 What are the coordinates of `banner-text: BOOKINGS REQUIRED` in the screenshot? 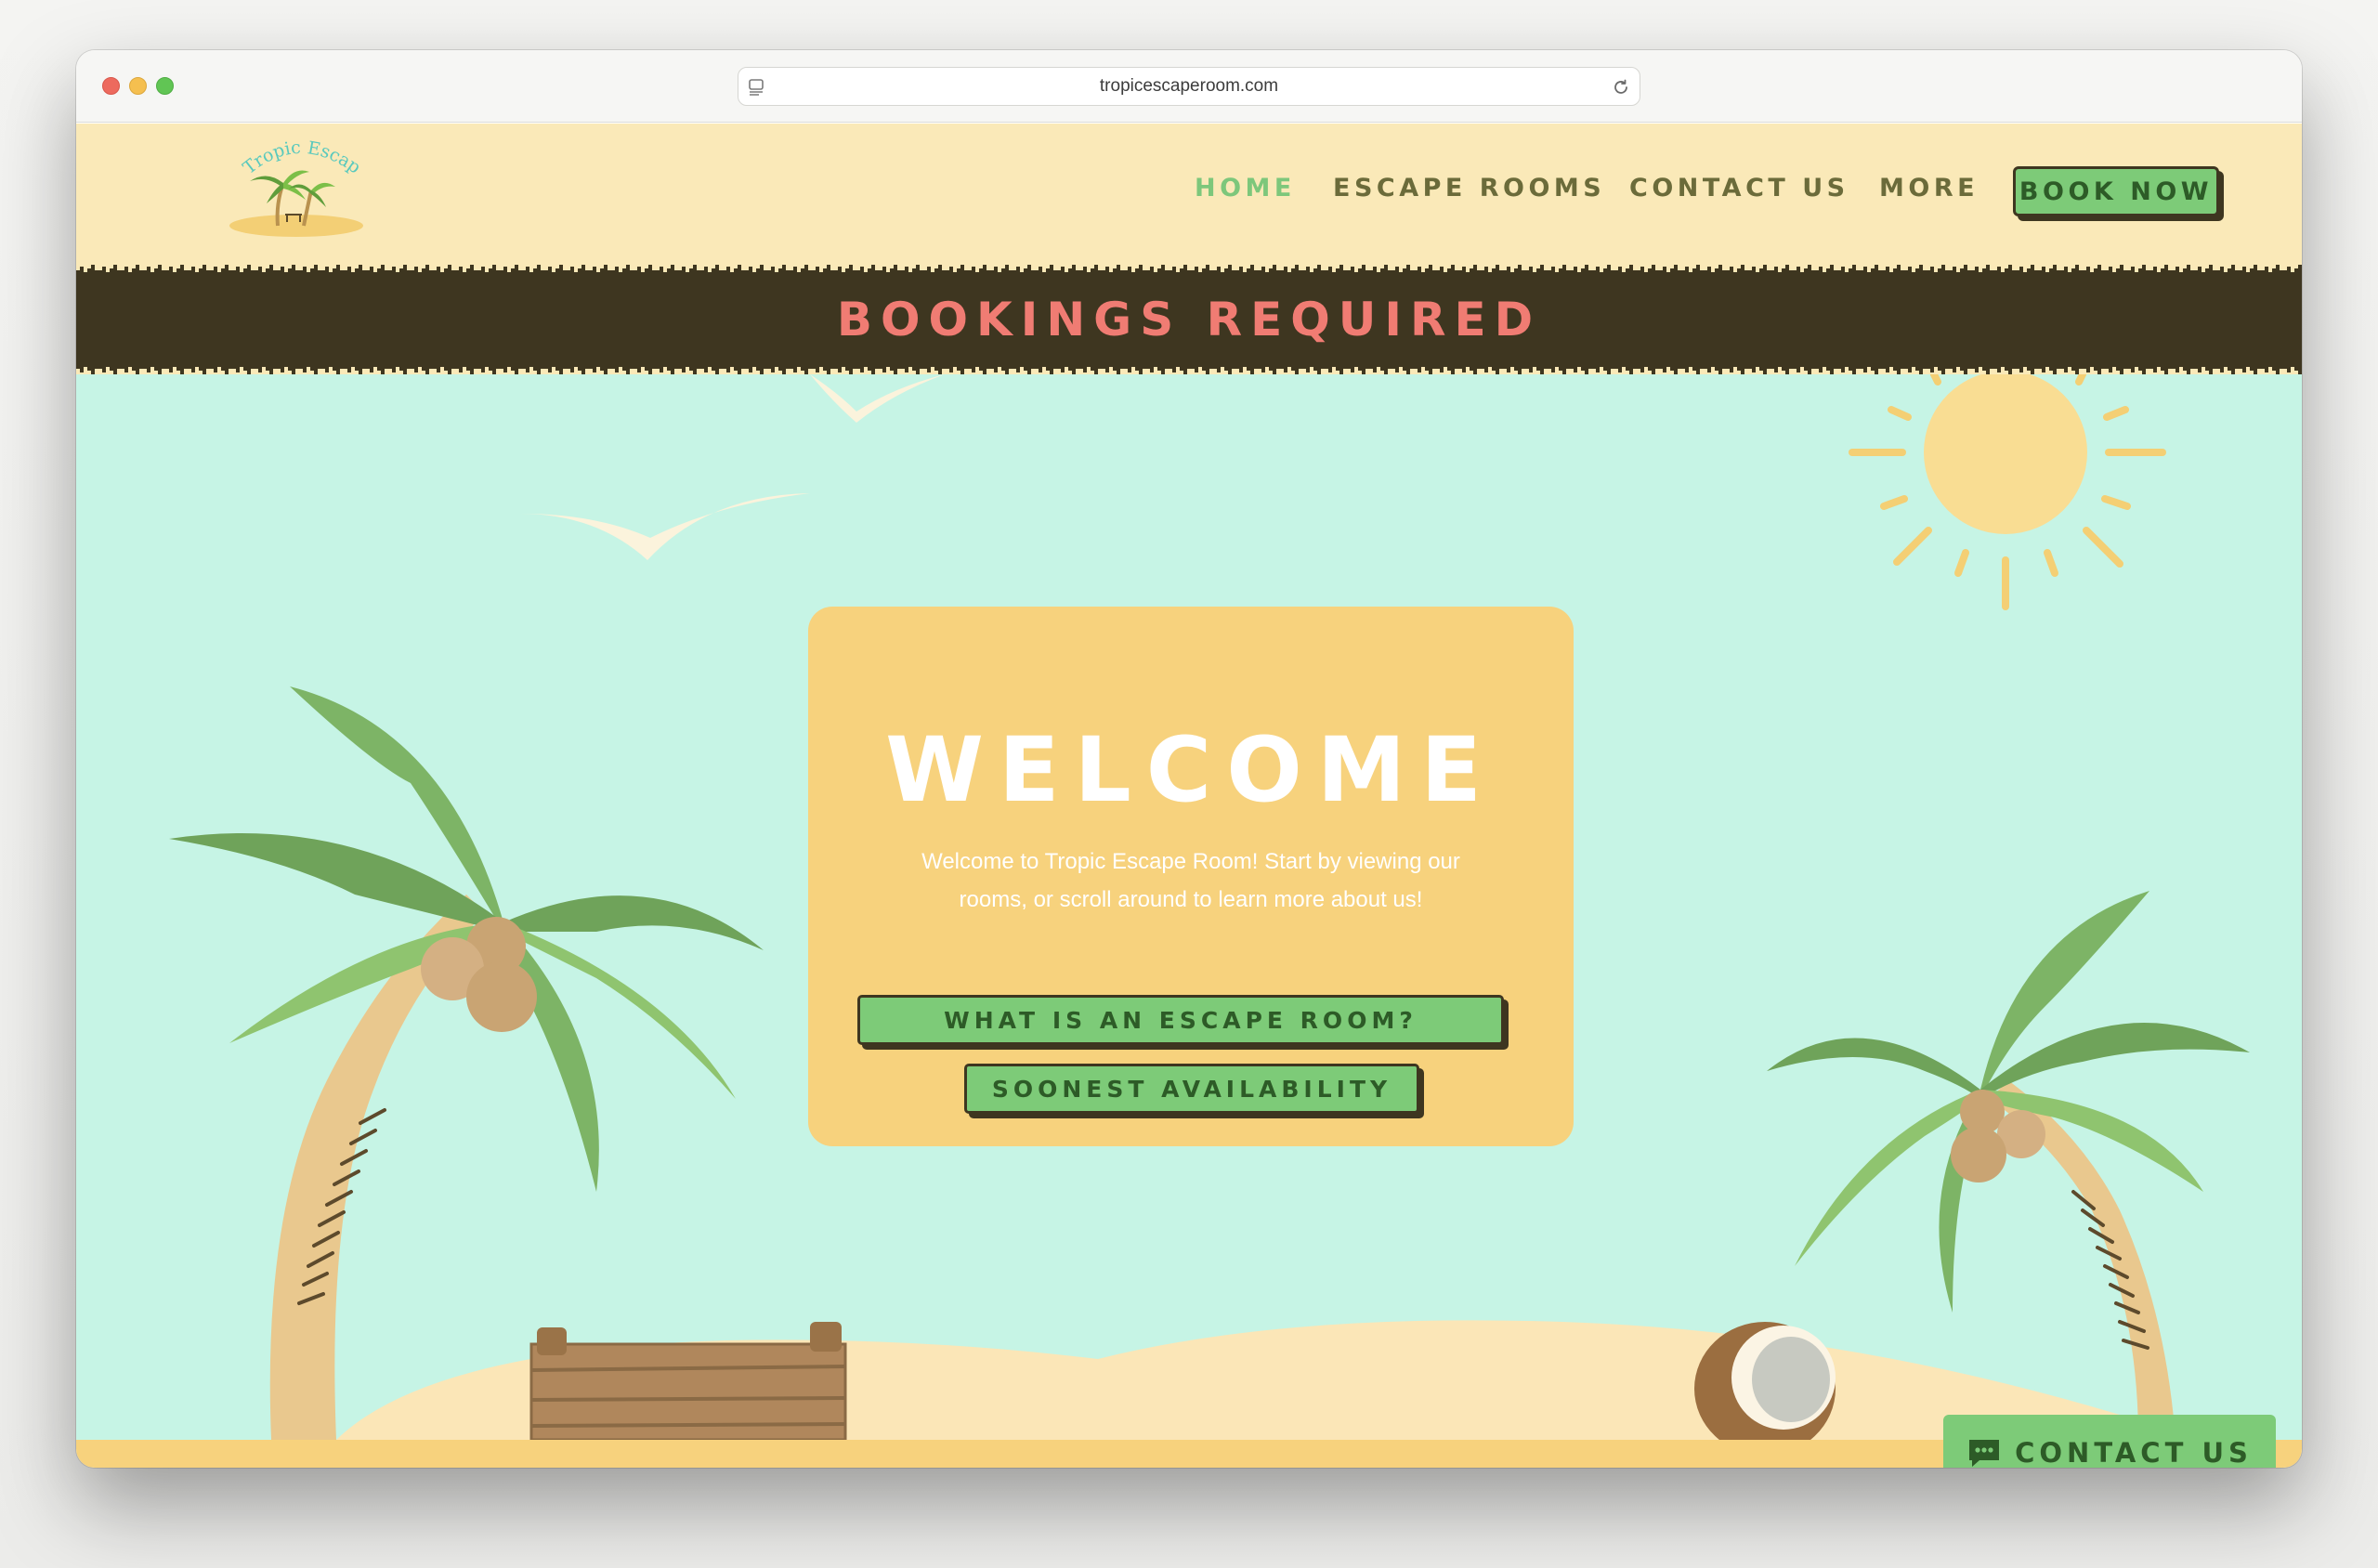 It's located at (1189, 319).